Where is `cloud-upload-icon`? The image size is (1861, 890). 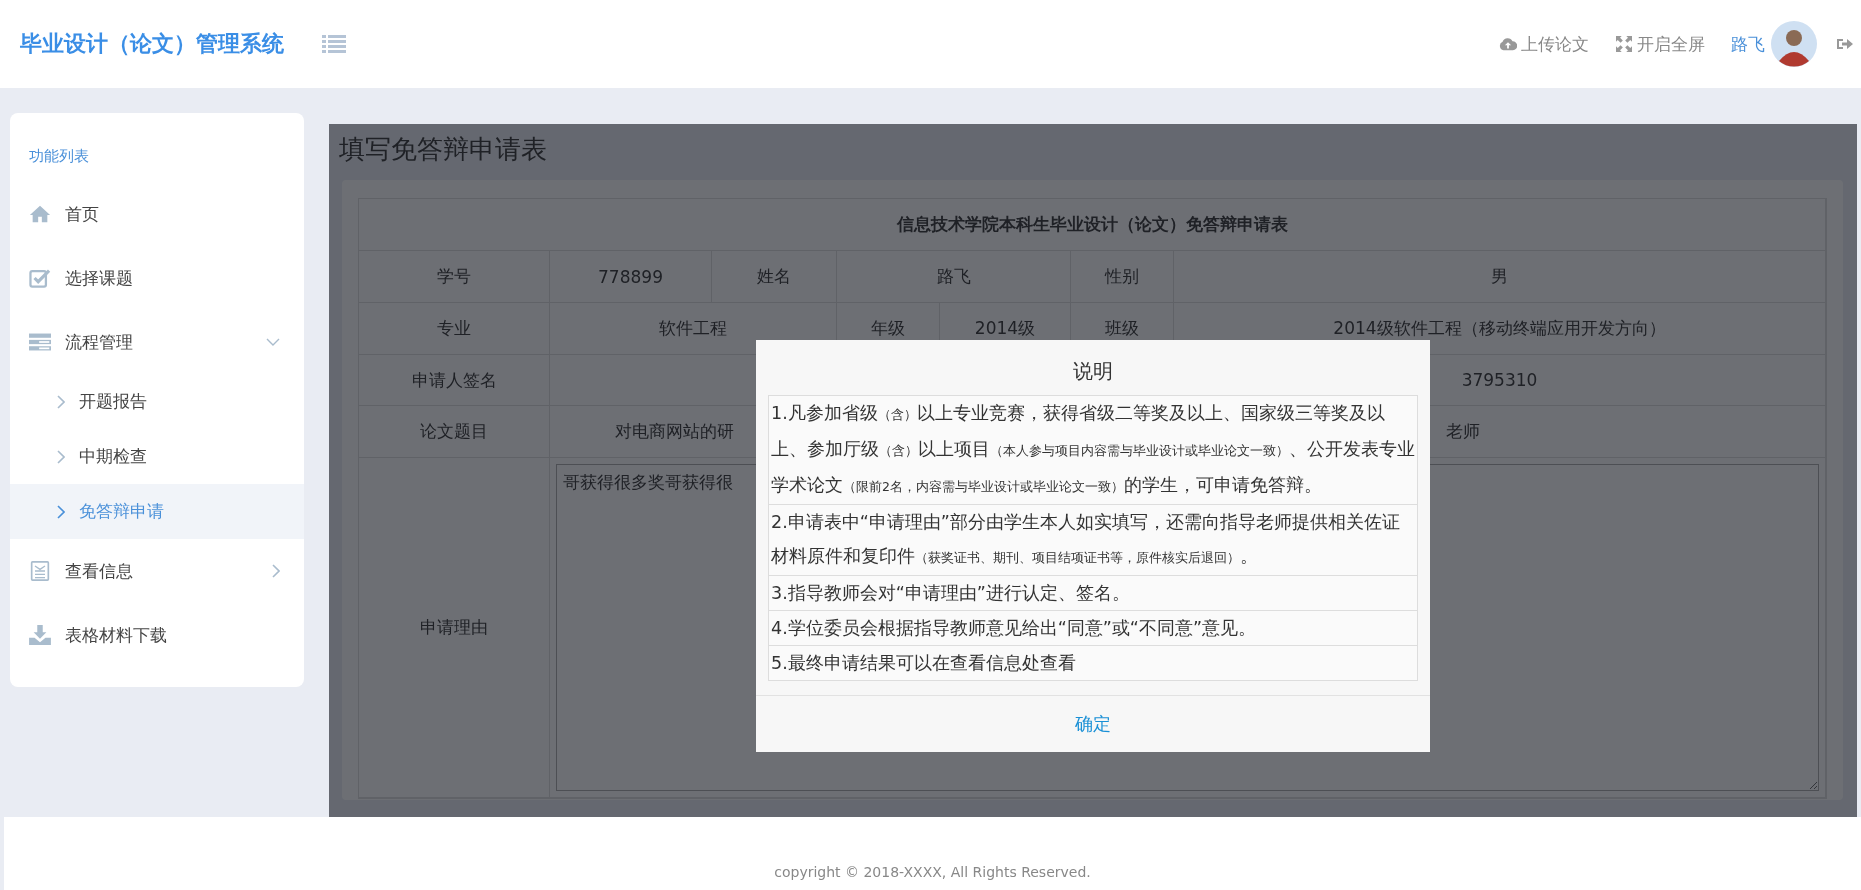
cloud-upload-icon is located at coordinates (1508, 44).